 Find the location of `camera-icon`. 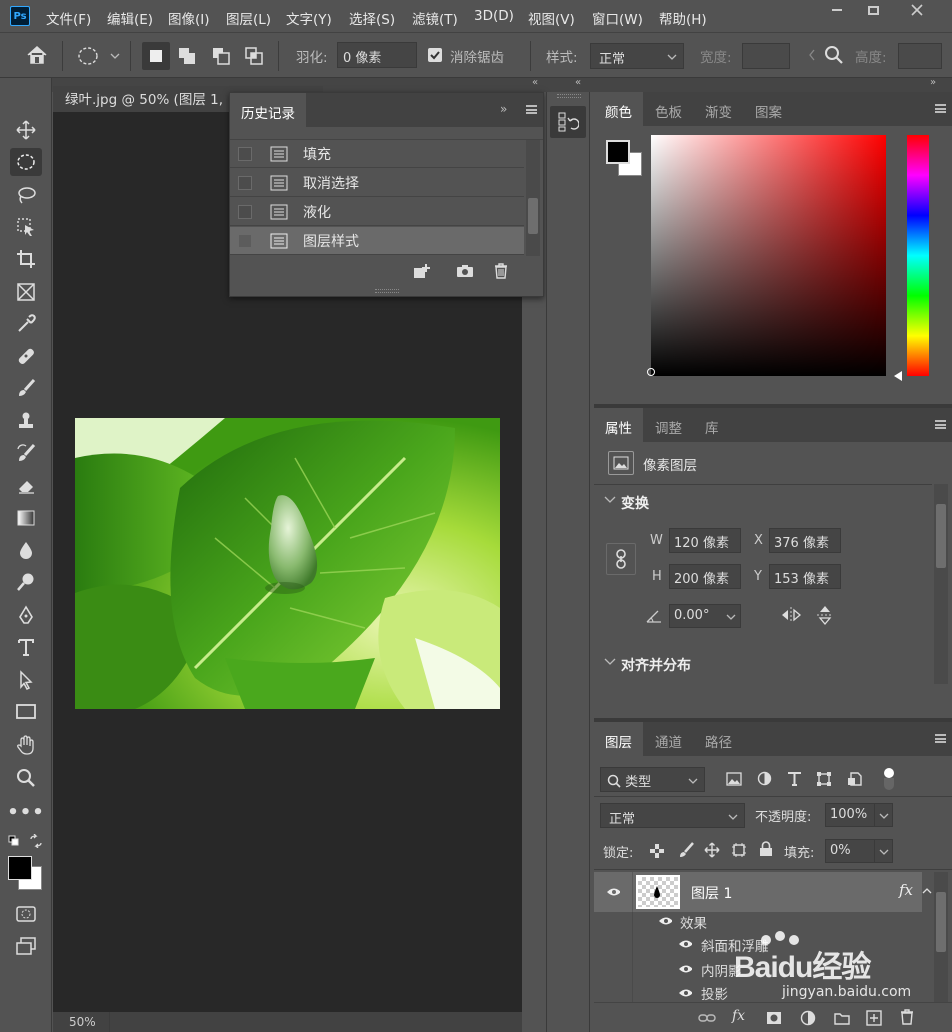

camera-icon is located at coordinates (465, 273).